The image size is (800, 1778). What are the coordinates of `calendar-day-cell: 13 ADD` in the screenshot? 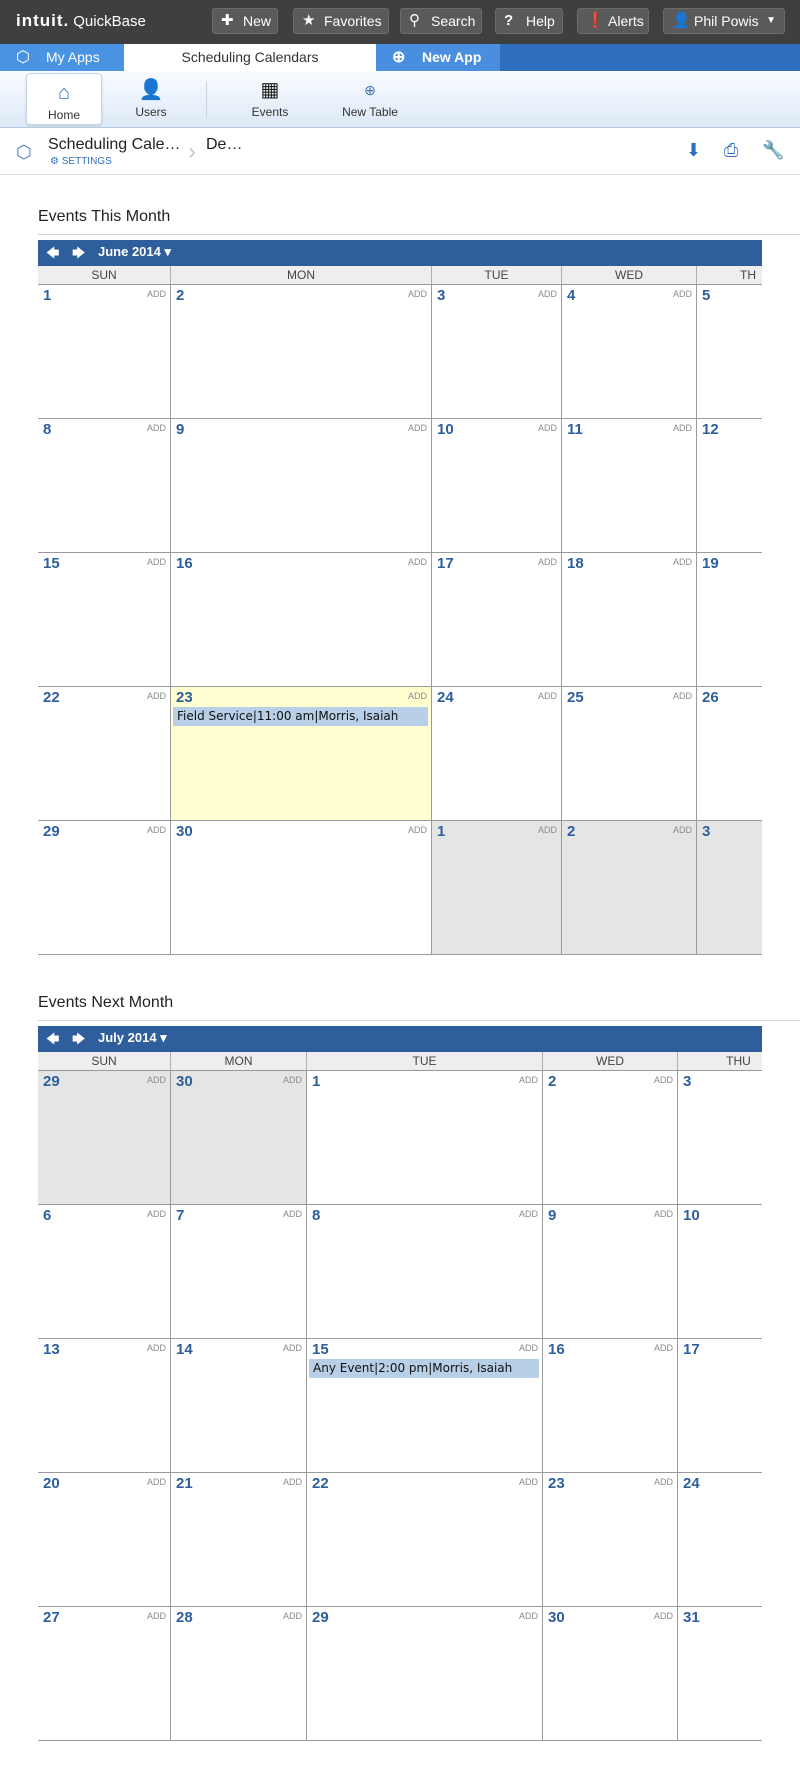 It's located at (104, 1406).